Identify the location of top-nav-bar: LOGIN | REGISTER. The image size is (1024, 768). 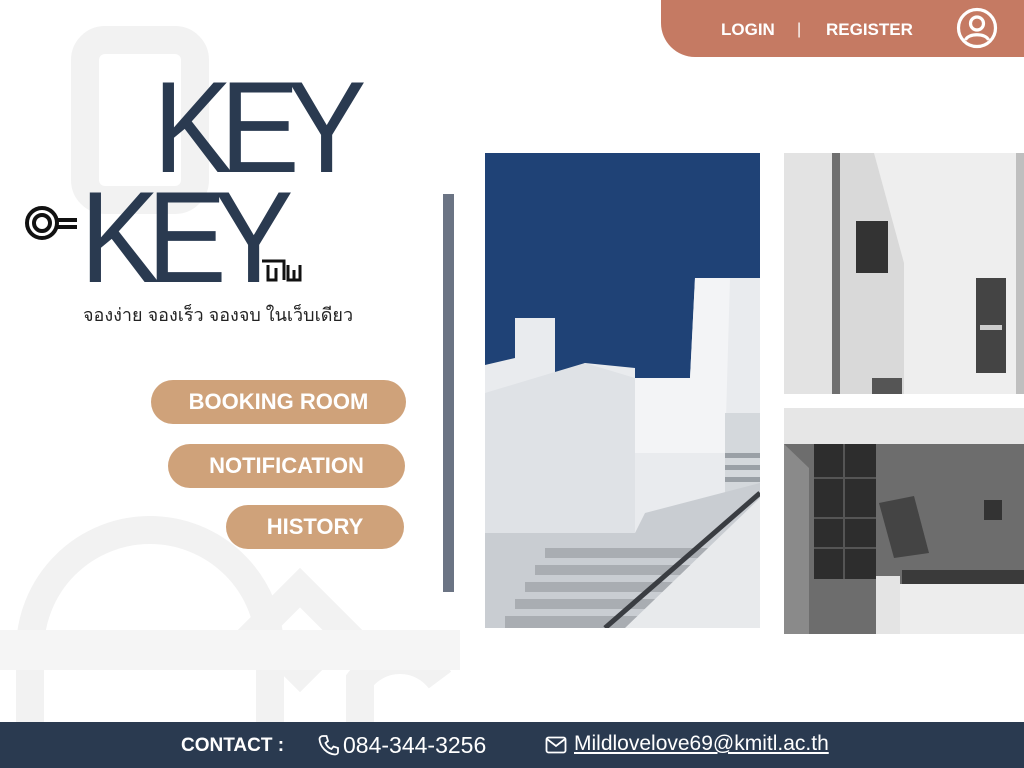
(842, 28).